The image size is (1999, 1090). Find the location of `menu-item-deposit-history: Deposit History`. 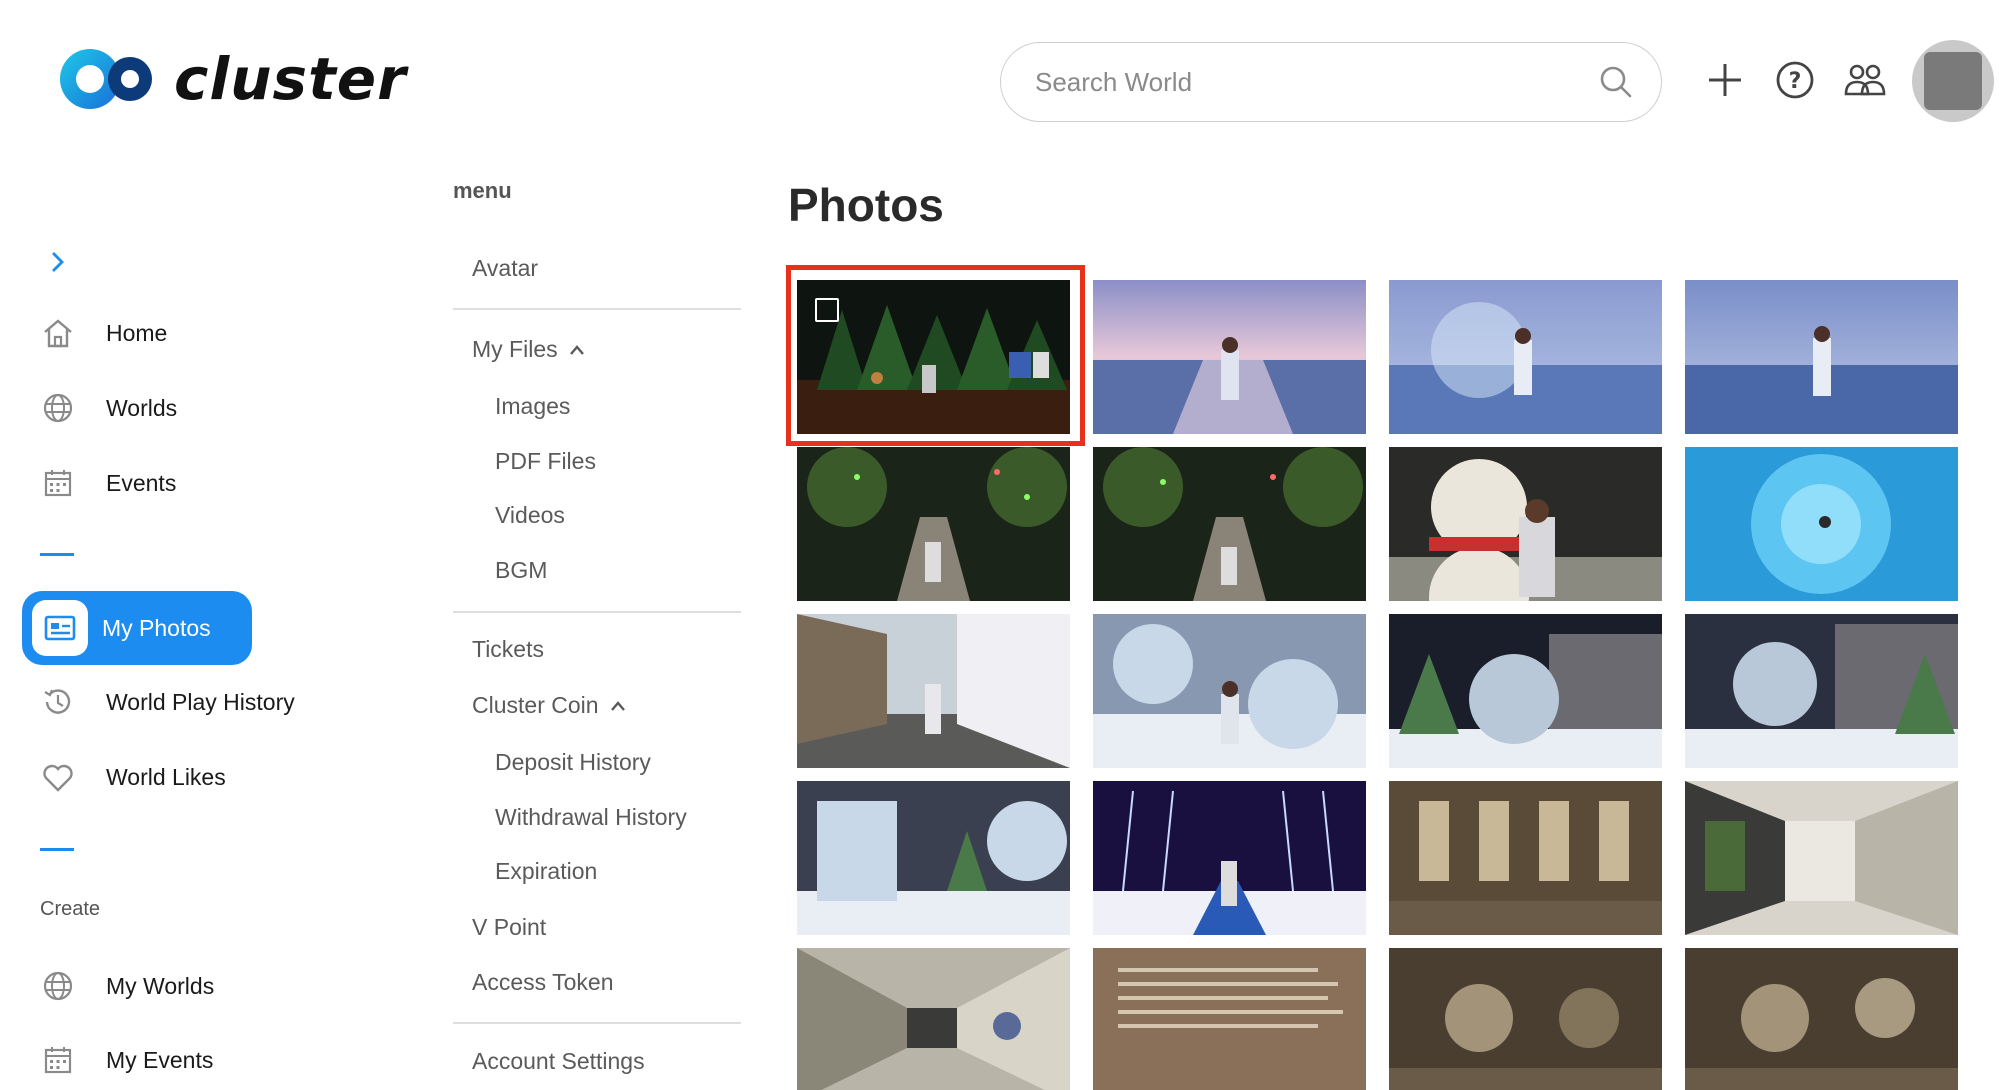

menu-item-deposit-history: Deposit History is located at coordinates (573, 762).